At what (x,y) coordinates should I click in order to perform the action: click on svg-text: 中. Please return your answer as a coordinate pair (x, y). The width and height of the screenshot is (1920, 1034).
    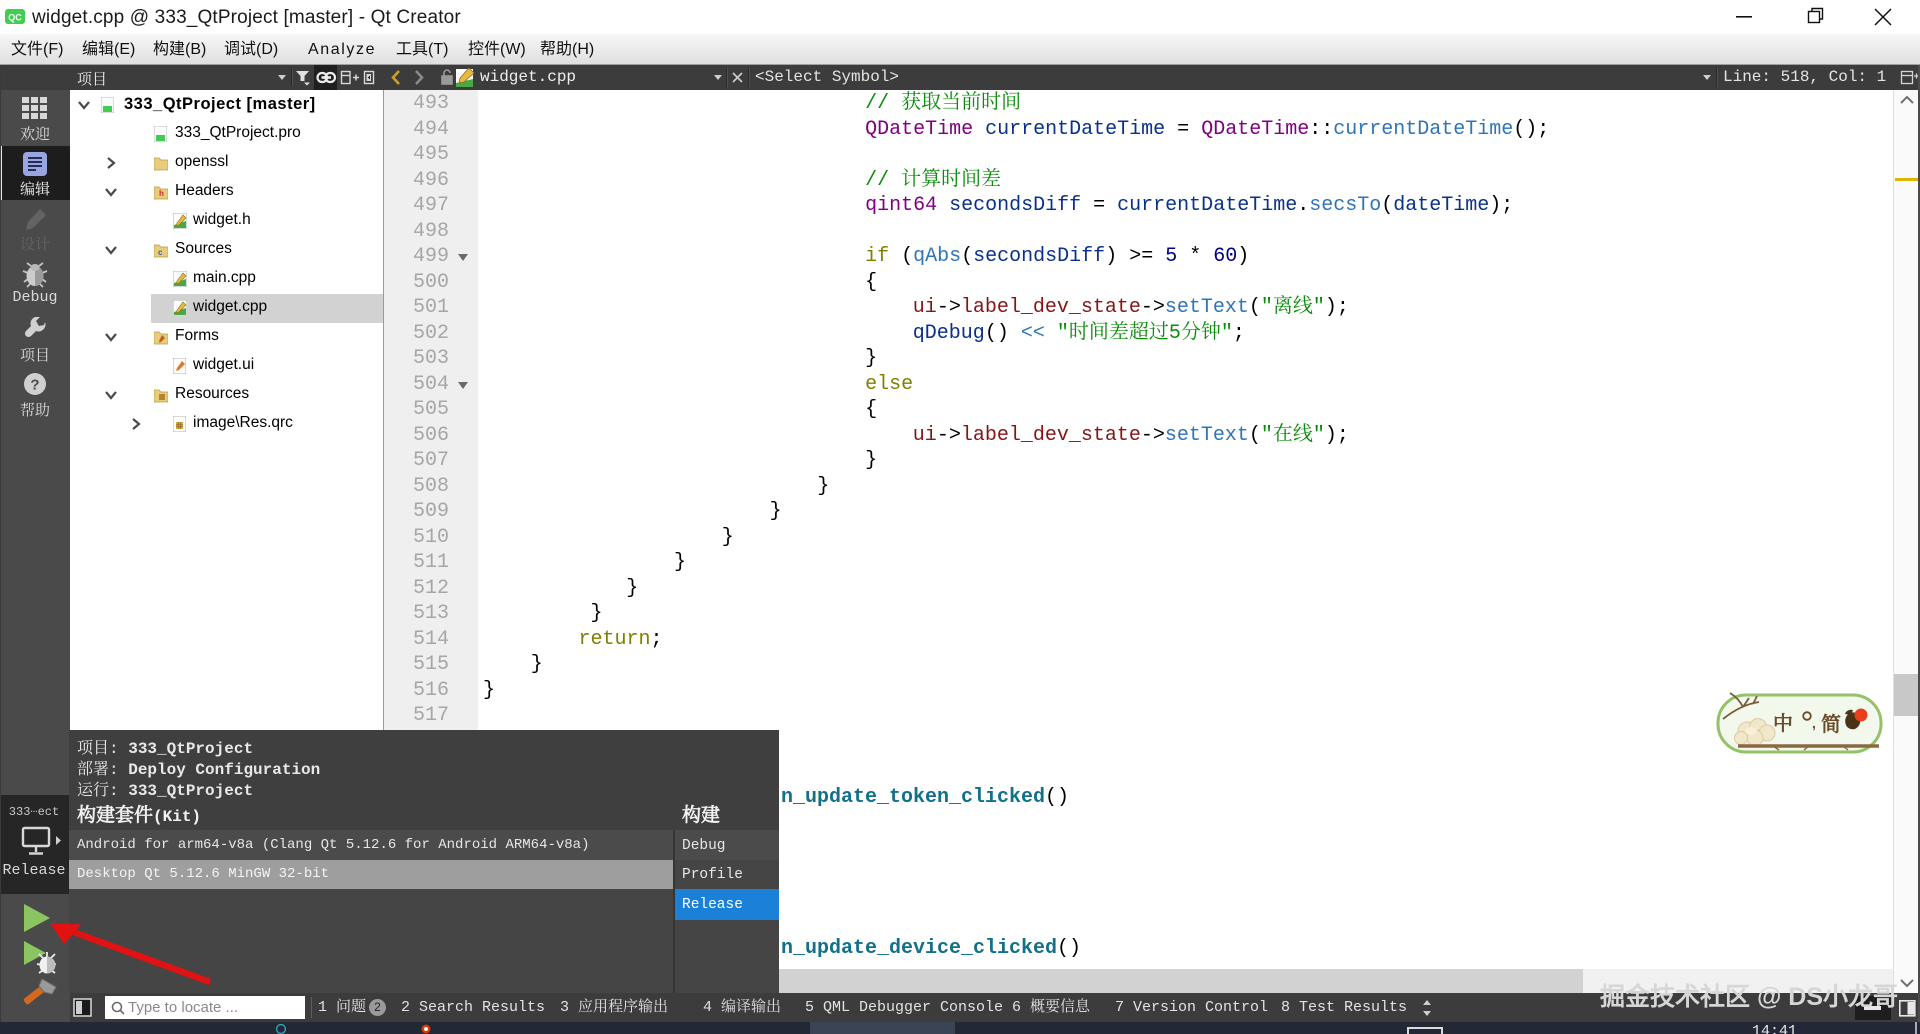
    Looking at the image, I should click on (1783, 721).